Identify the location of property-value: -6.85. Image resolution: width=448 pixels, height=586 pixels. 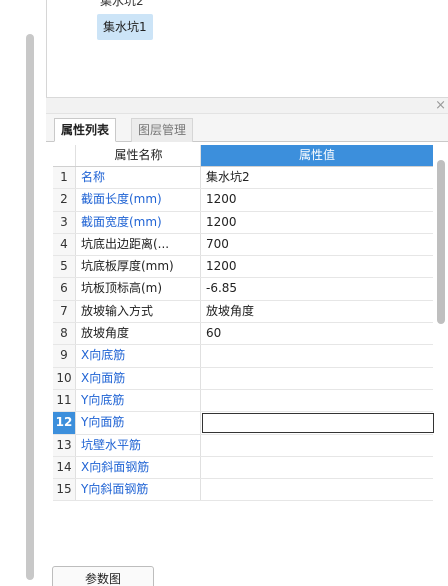
(317, 288).